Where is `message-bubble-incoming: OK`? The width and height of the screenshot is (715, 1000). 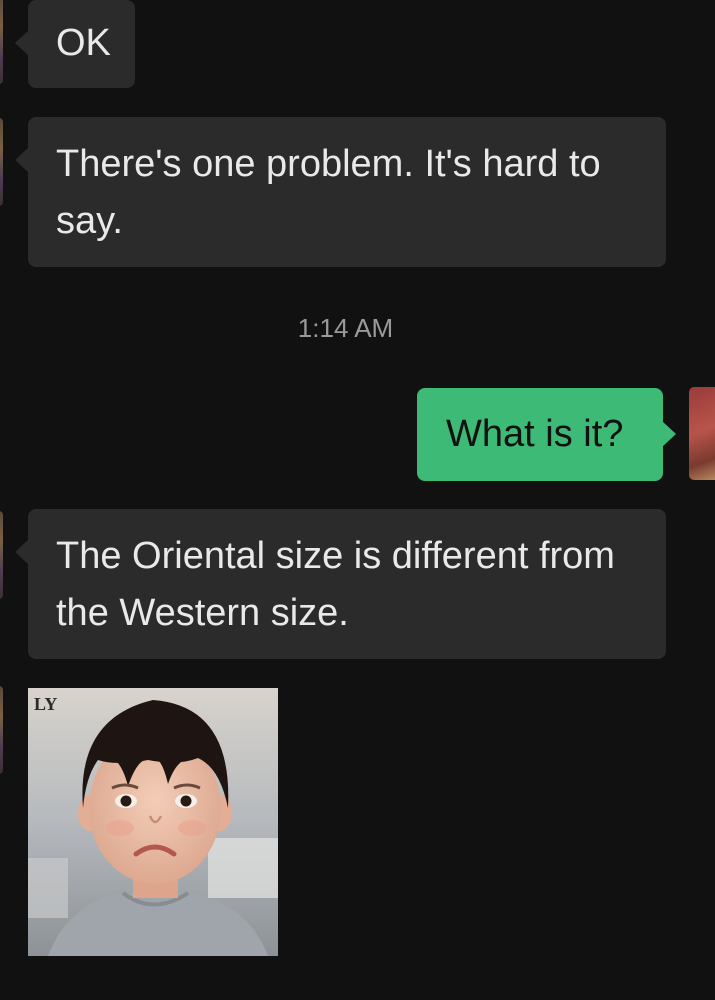 message-bubble-incoming: OK is located at coordinates (75, 44).